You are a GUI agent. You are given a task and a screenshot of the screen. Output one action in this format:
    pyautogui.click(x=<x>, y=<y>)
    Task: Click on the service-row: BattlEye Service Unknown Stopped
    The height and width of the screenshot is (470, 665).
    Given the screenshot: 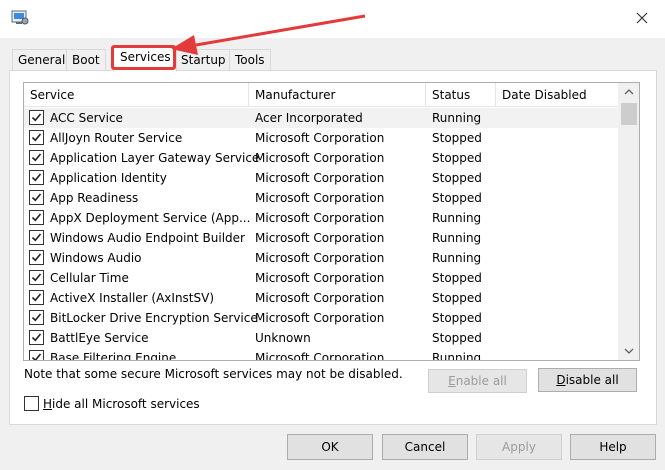 What is the action you would take?
    pyautogui.click(x=321, y=338)
    